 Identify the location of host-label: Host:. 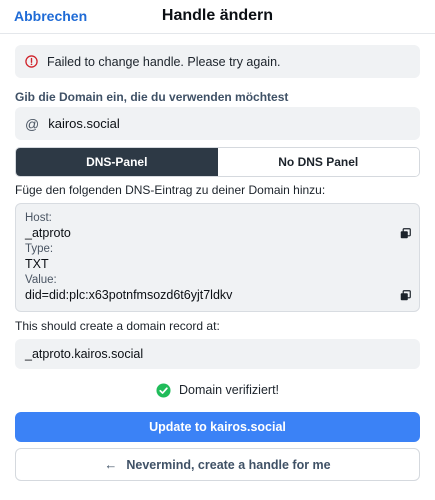
(38, 218).